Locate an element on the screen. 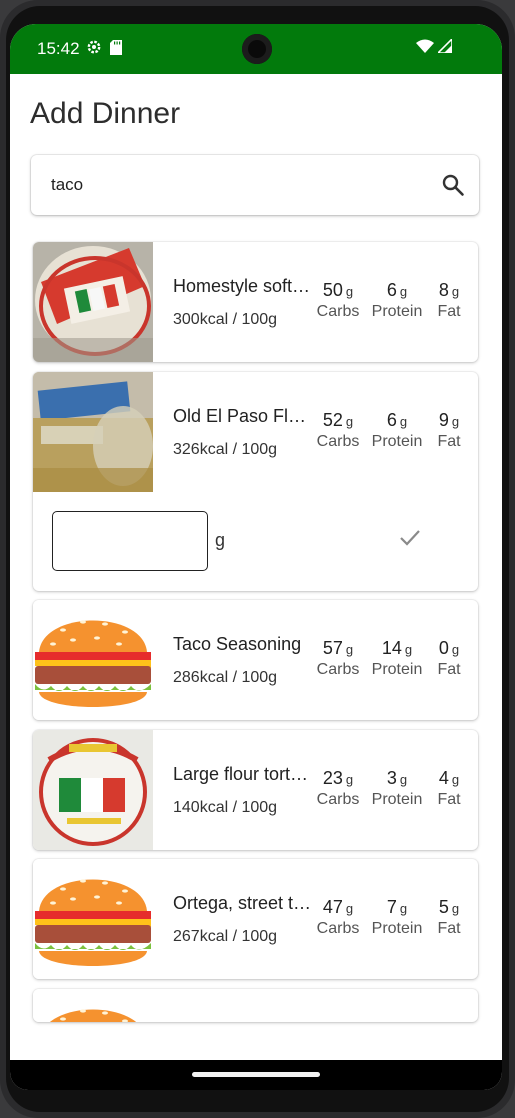  fat-value: 8 is located at coordinates (443, 290).